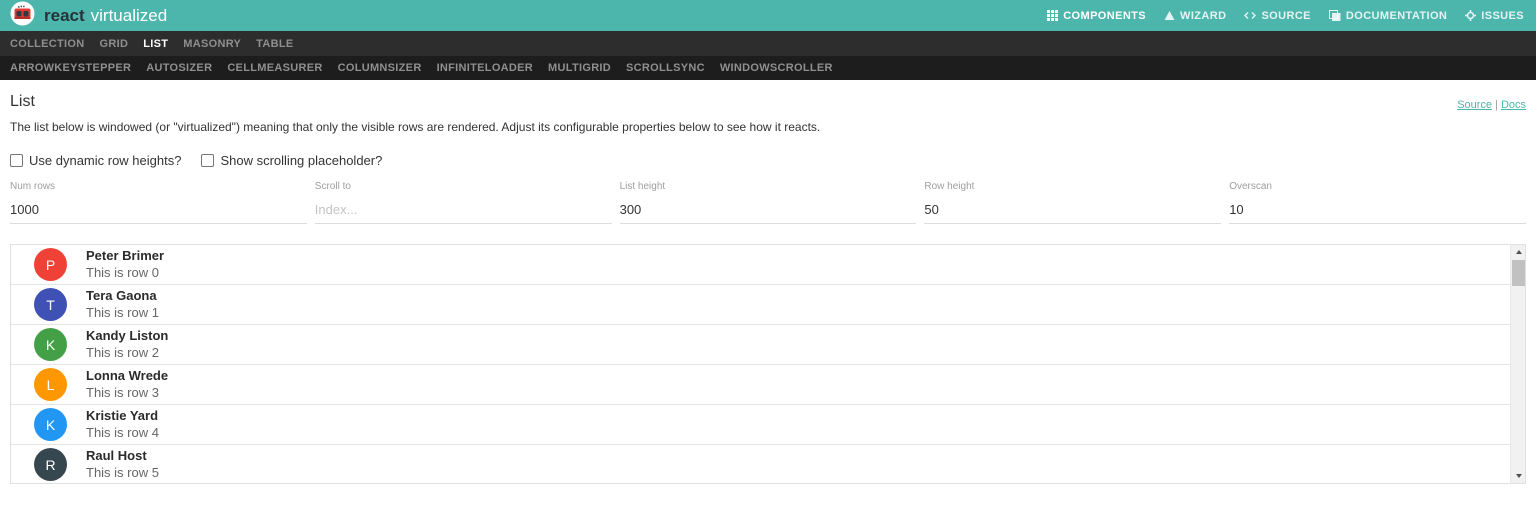  What do you see at coordinates (332, 186) in the screenshot?
I see `field-label: Scroll to` at bounding box center [332, 186].